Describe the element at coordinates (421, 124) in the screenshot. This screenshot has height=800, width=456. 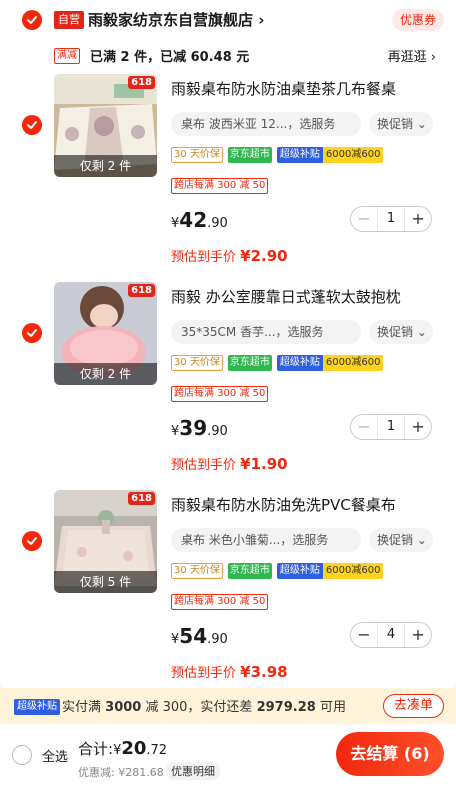
I see `chevron-down-icon: ⌄` at that location.